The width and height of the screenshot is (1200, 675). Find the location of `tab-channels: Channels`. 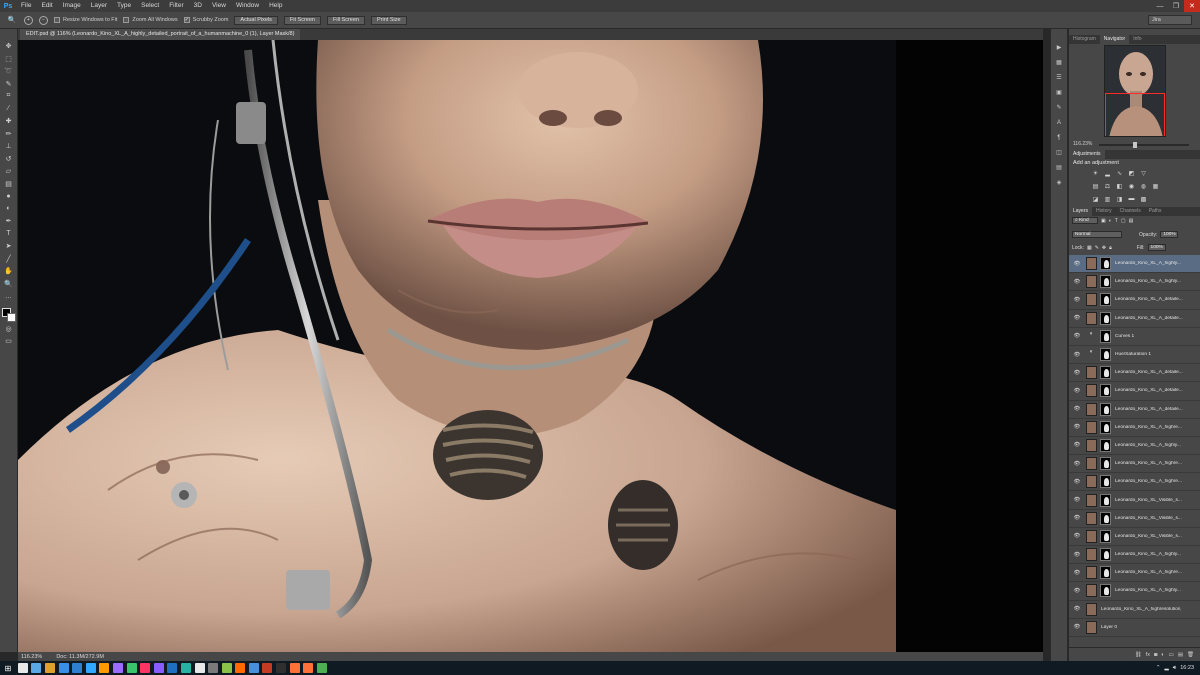

tab-channels: Channels is located at coordinates (1130, 211).